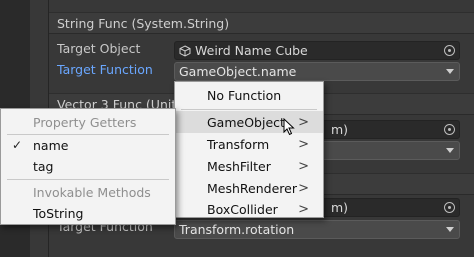 The image size is (474, 257). Describe the element at coordinates (99, 48) in the screenshot. I see `target-object-label: Target Object` at that location.